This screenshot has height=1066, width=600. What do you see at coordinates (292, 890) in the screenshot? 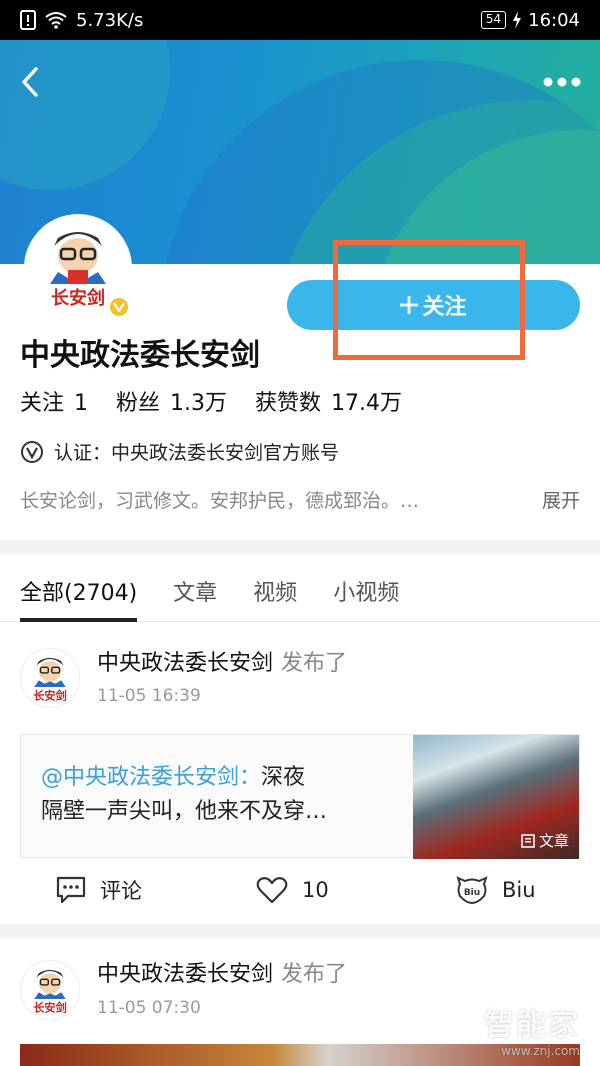
I see `like-button: 10` at bounding box center [292, 890].